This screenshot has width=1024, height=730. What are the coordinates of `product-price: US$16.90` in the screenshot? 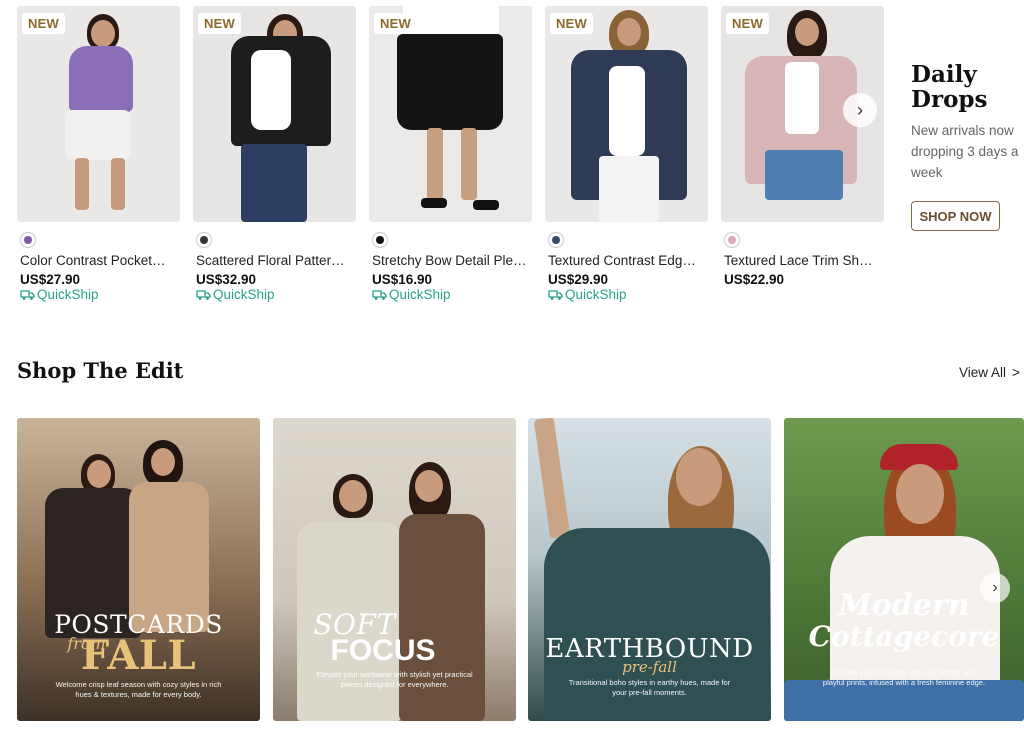 It's located at (402, 279).